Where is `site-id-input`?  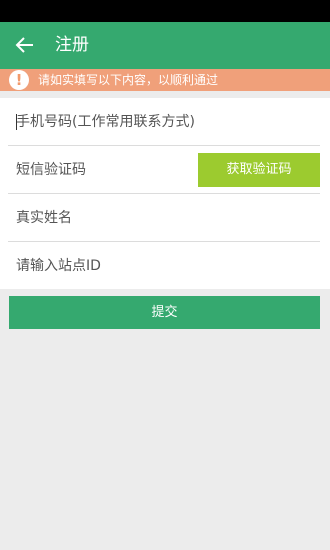 site-id-input is located at coordinates (158, 265).